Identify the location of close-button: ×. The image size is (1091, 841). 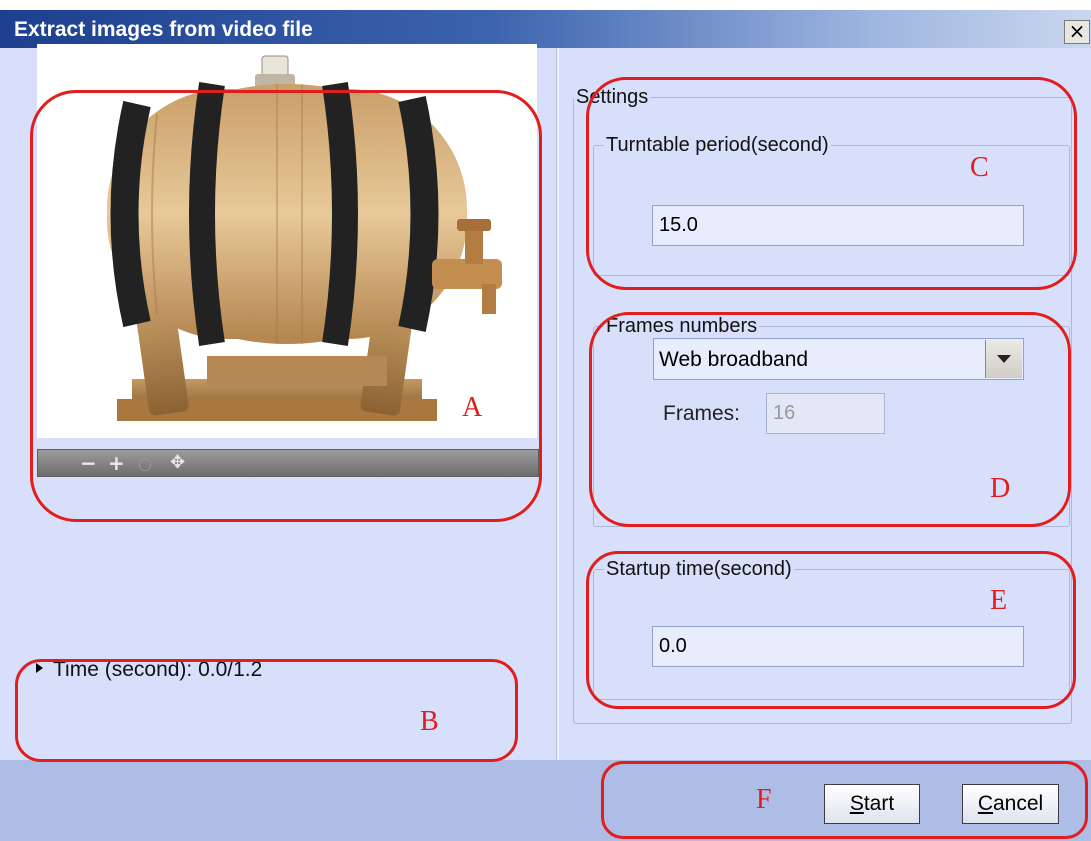
(1077, 32).